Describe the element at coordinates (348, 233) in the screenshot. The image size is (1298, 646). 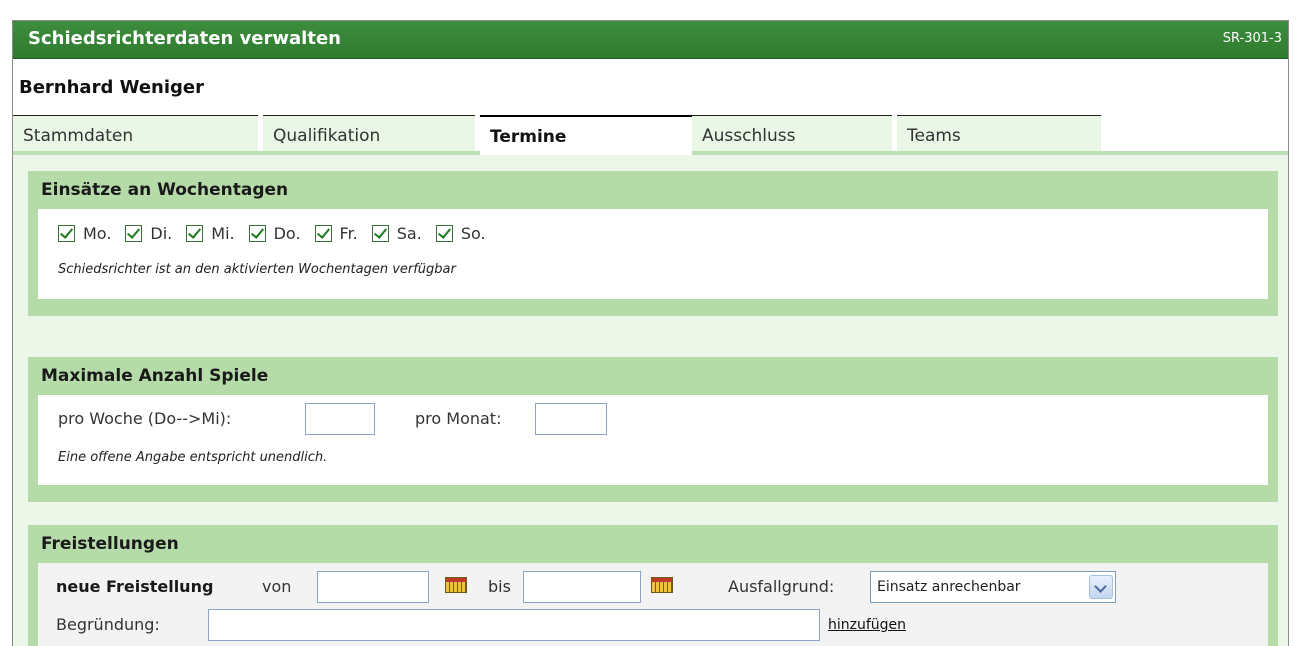
I see `weekday-label: Fr.` at that location.